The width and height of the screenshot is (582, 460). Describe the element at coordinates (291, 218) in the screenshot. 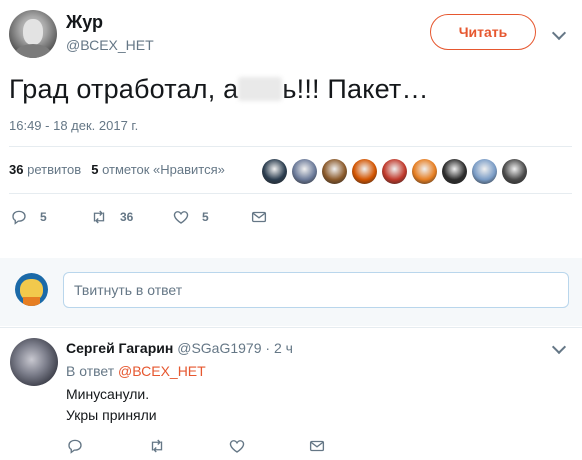

I see `tweet-actions: 5 36 5` at that location.